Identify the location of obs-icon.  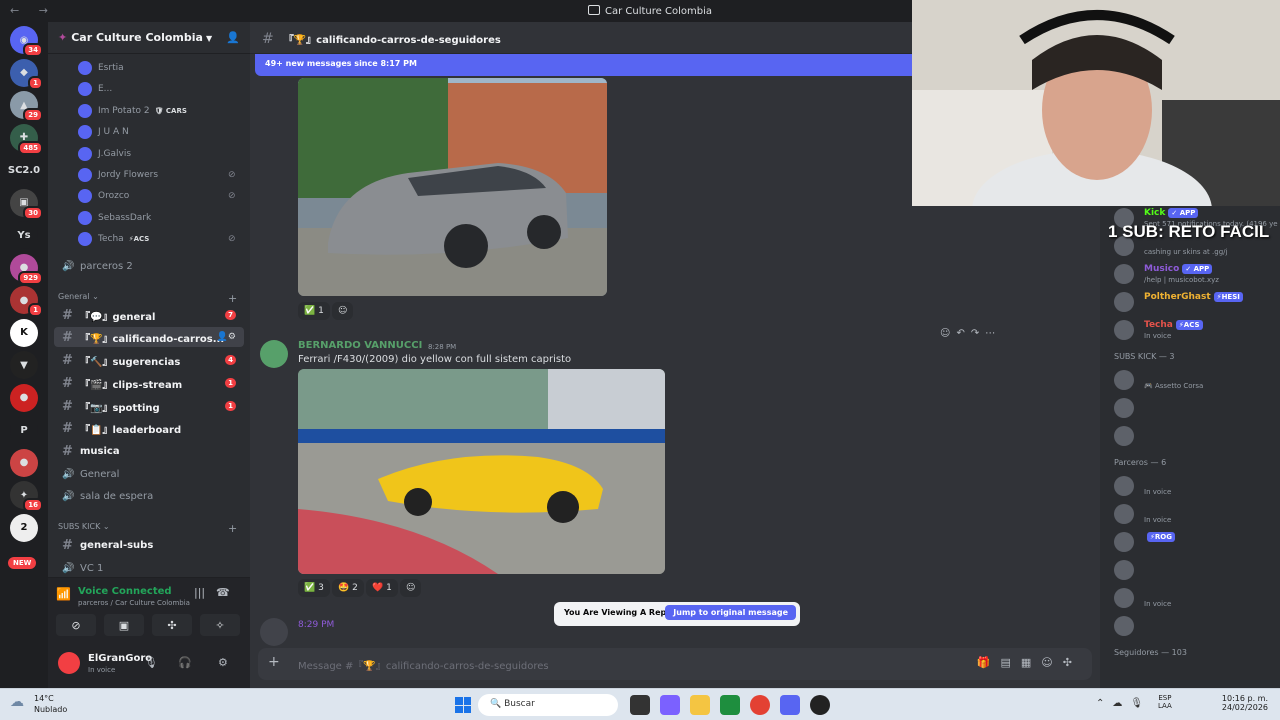
(820, 705).